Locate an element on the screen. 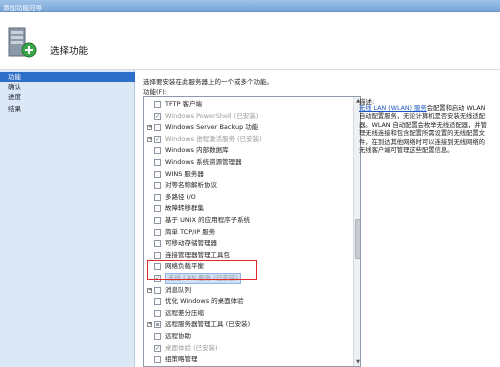  feature-row: WINS 服务器 is located at coordinates (248, 174).